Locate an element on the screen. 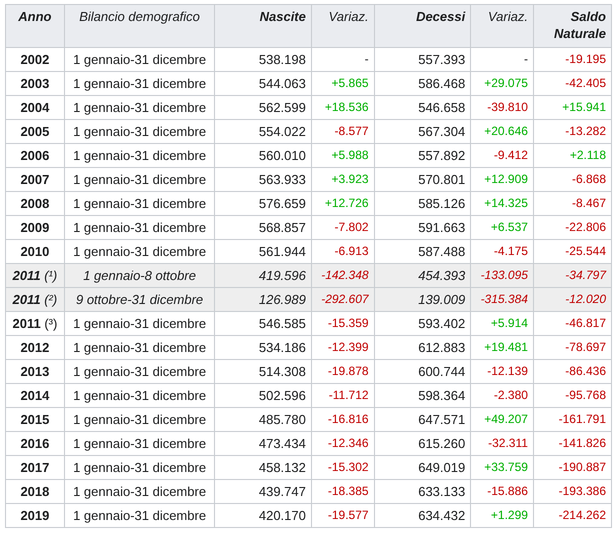 This screenshot has width=616, height=548. table-cell: 2006 is located at coordinates (35, 156).